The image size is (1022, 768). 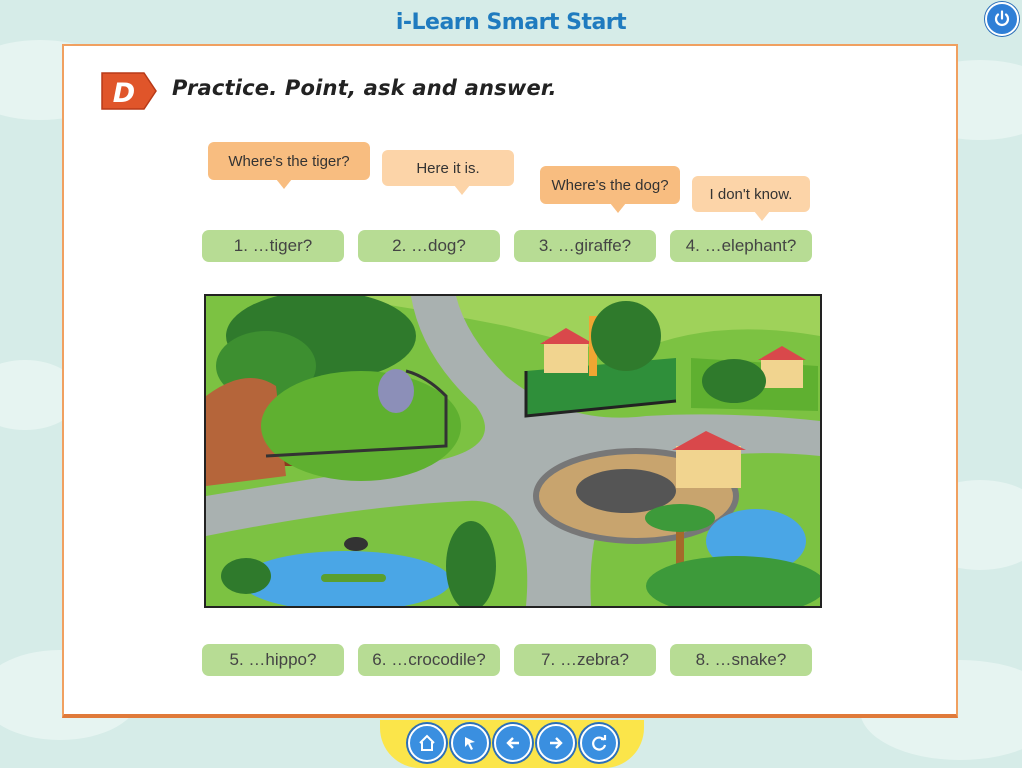 I want to click on pointer-button, so click(x=470, y=743).